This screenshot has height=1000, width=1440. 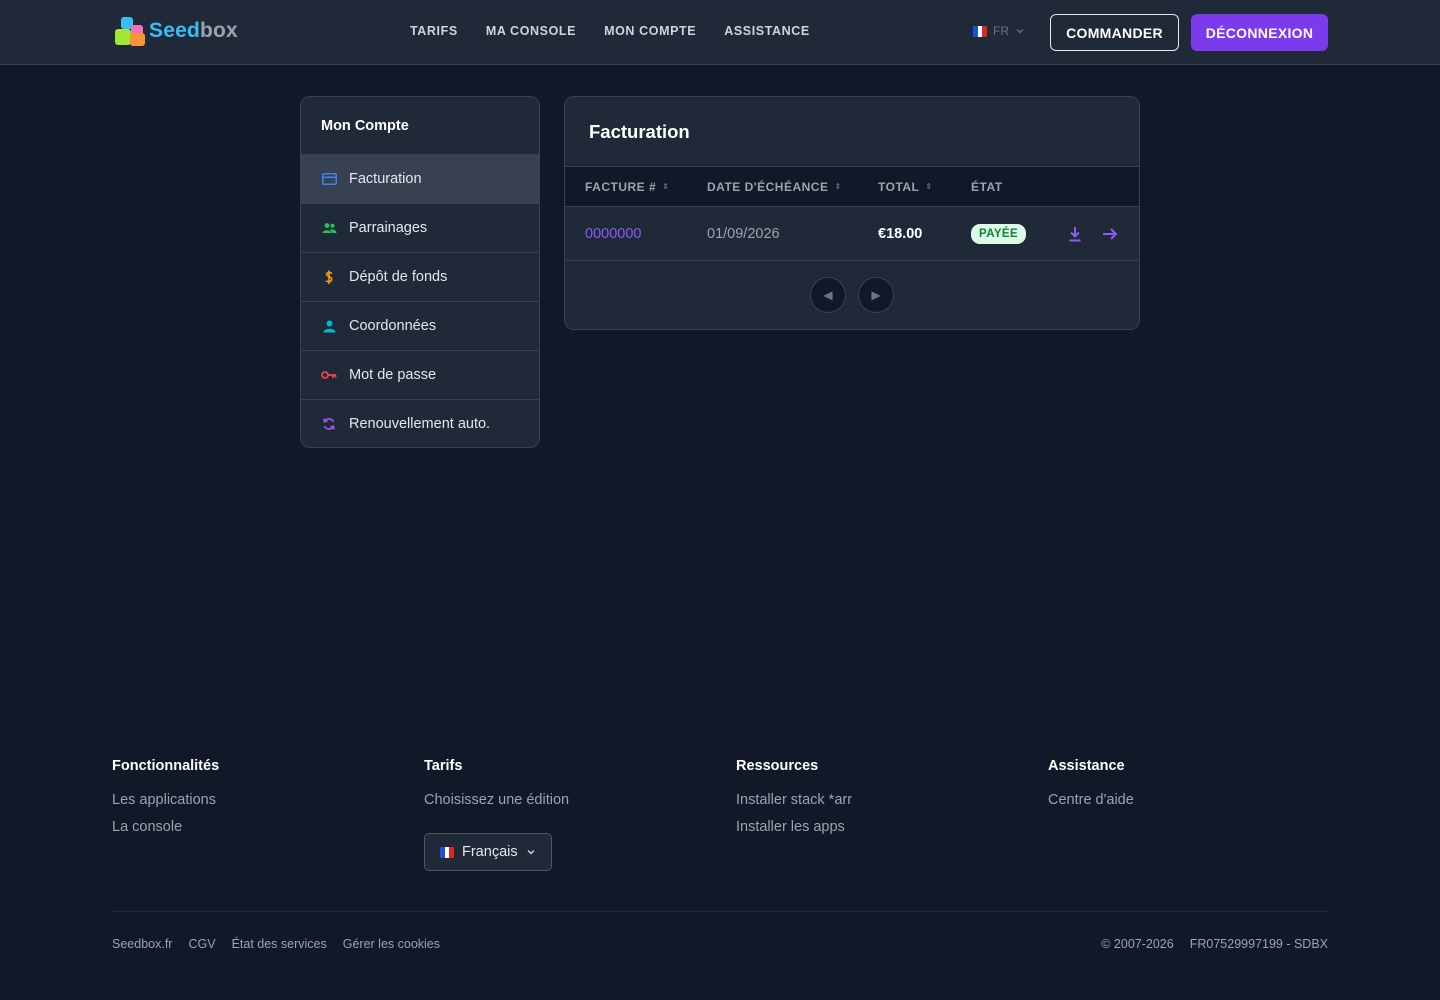 I want to click on logout-button: DÉCONNEXION, so click(x=1259, y=32).